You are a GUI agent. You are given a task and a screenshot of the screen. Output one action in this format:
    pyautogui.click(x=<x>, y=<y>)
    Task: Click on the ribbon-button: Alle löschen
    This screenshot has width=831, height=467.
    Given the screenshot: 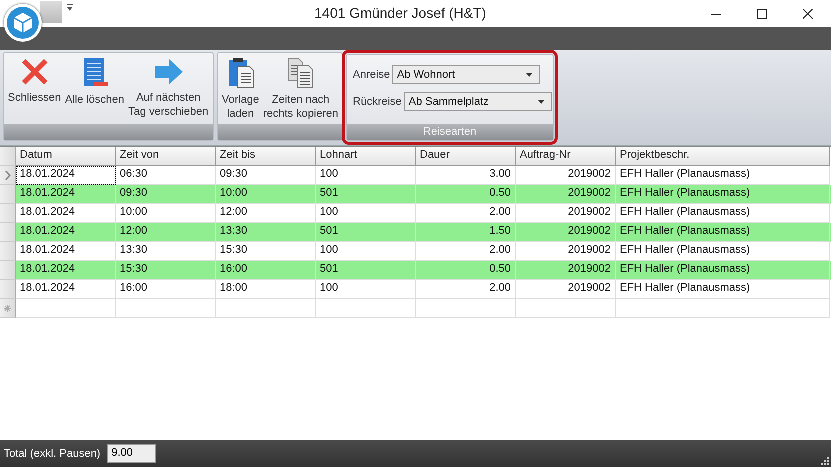 What is the action you would take?
    pyautogui.click(x=95, y=90)
    